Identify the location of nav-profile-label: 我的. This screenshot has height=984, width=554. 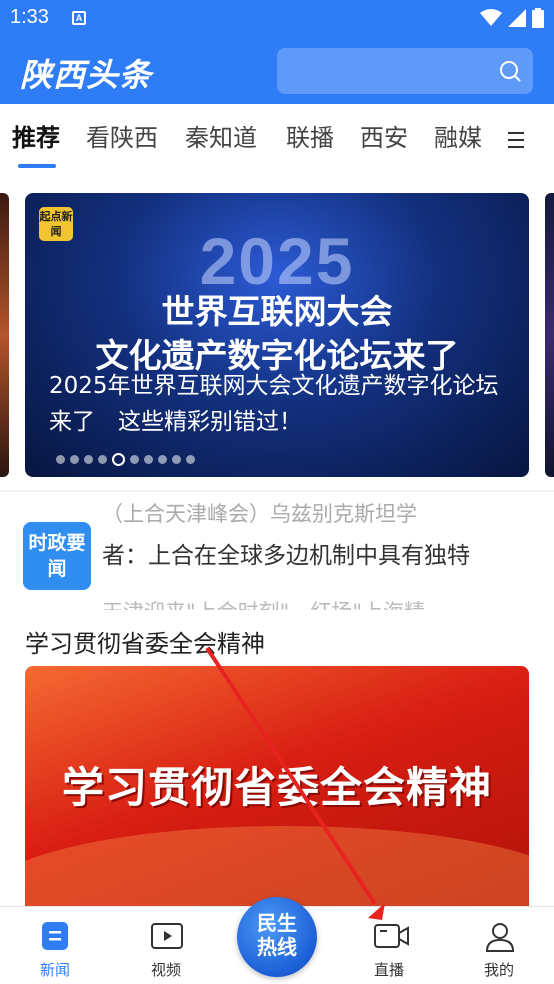
(498, 970).